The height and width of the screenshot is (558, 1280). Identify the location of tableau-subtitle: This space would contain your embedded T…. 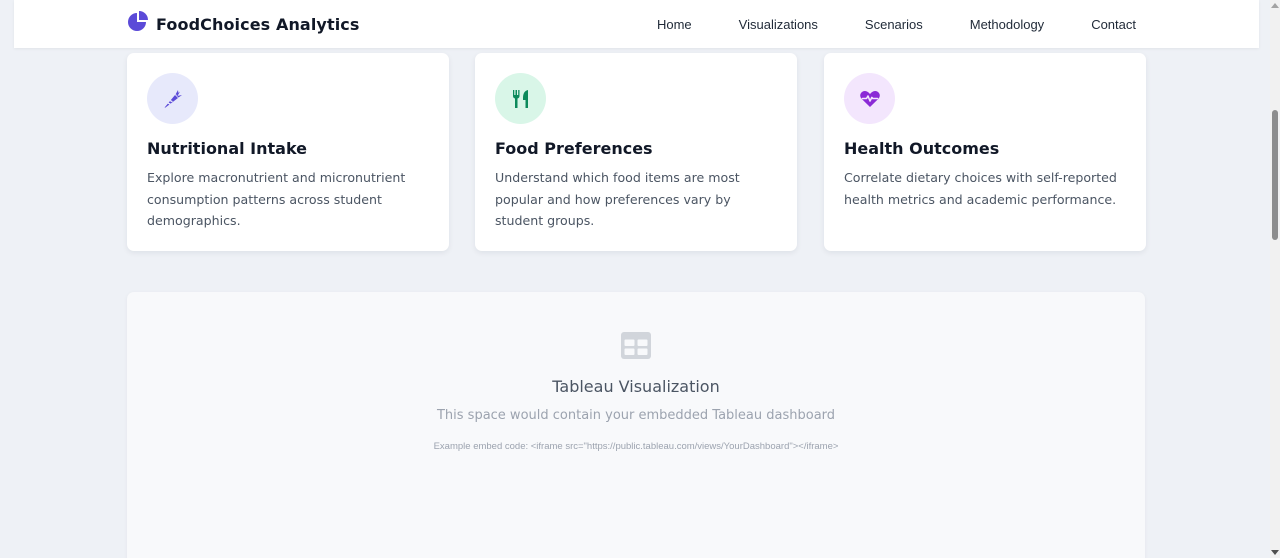
(636, 415).